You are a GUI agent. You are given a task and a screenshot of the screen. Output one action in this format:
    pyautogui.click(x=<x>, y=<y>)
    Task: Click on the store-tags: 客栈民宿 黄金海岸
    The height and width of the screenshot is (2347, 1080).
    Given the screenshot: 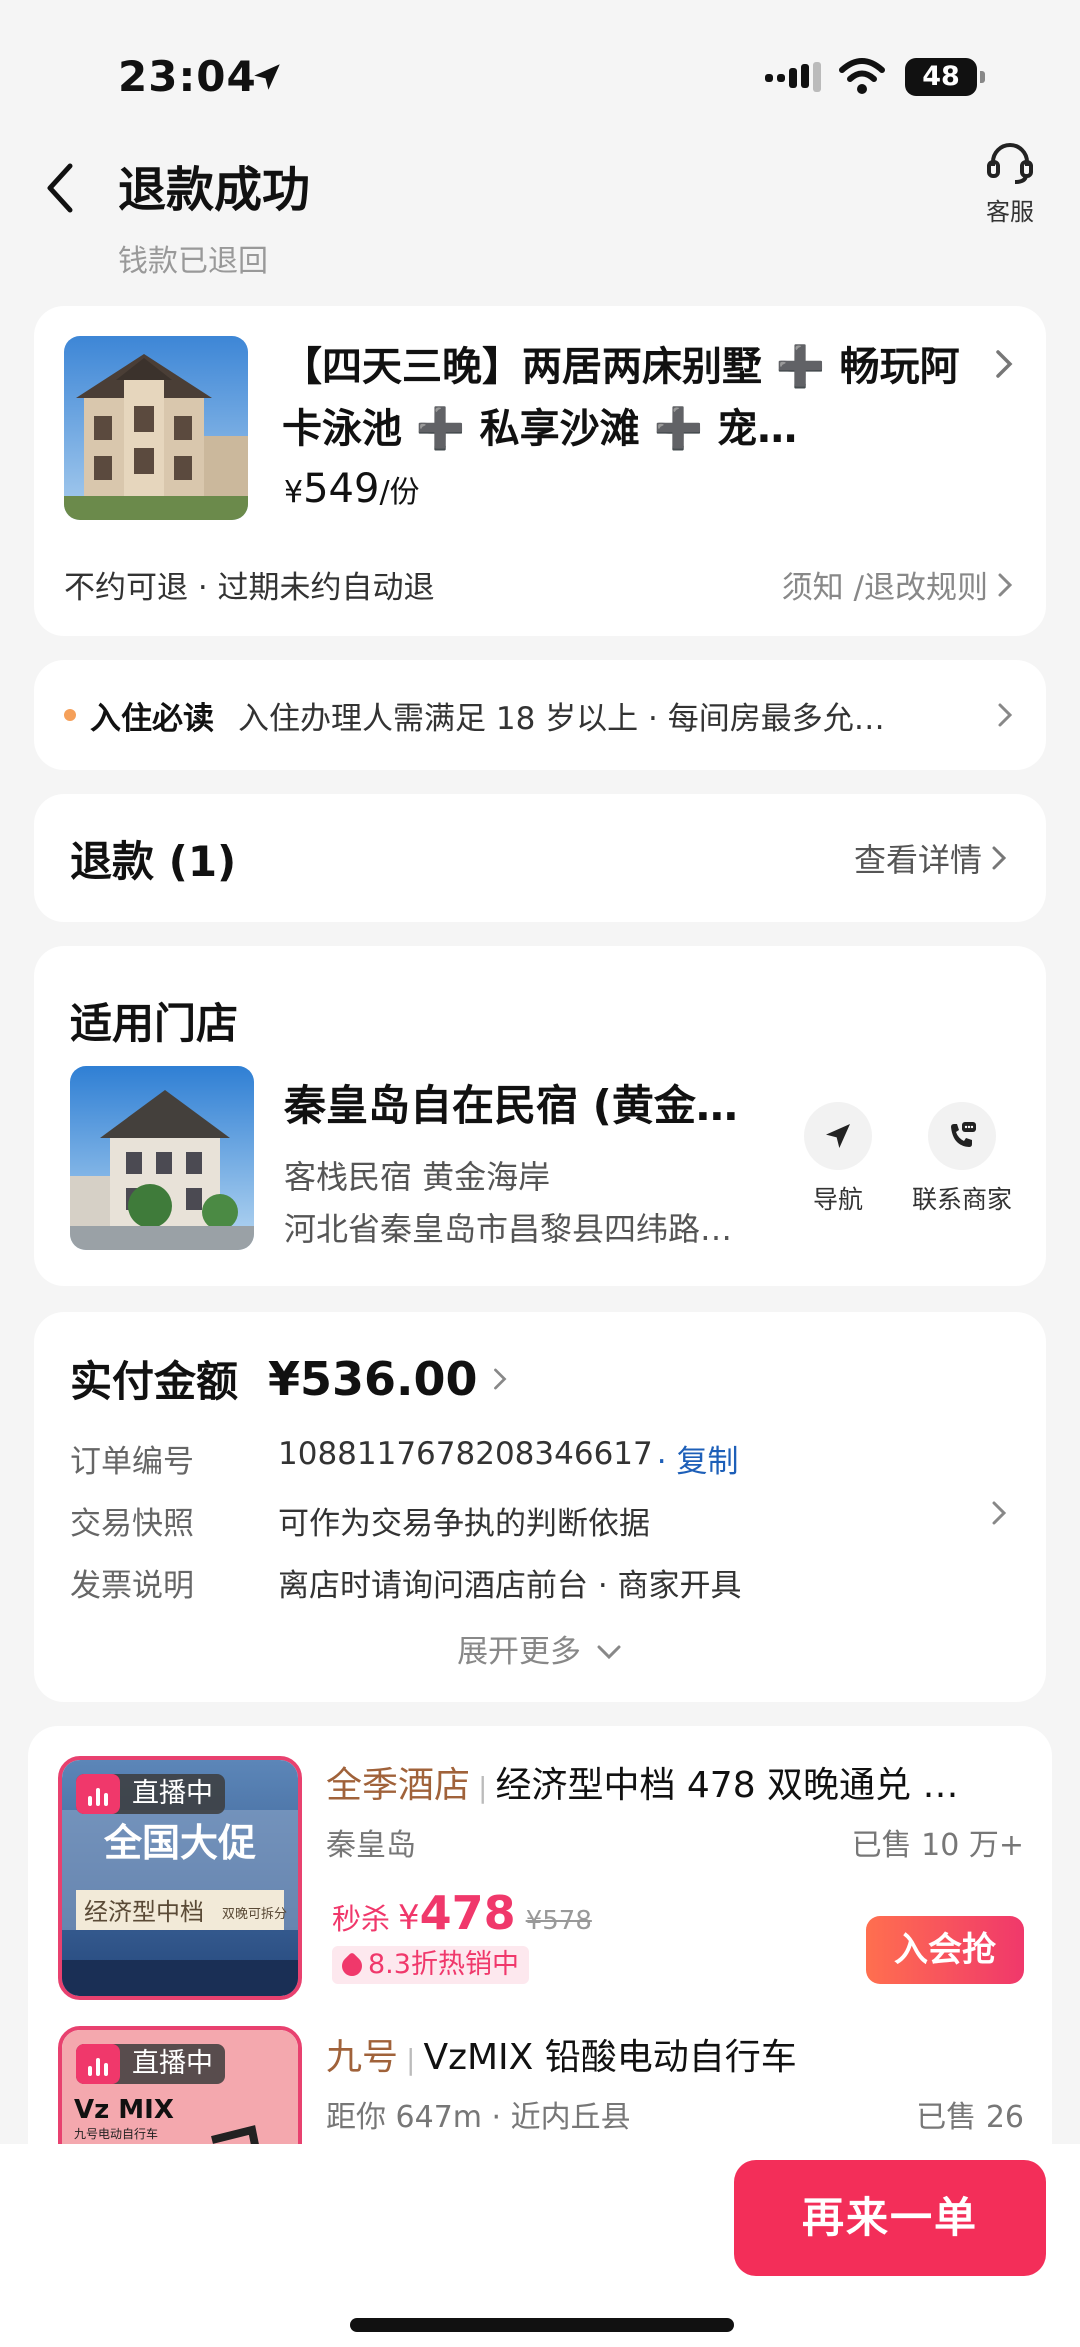 What is the action you would take?
    pyautogui.click(x=417, y=1177)
    